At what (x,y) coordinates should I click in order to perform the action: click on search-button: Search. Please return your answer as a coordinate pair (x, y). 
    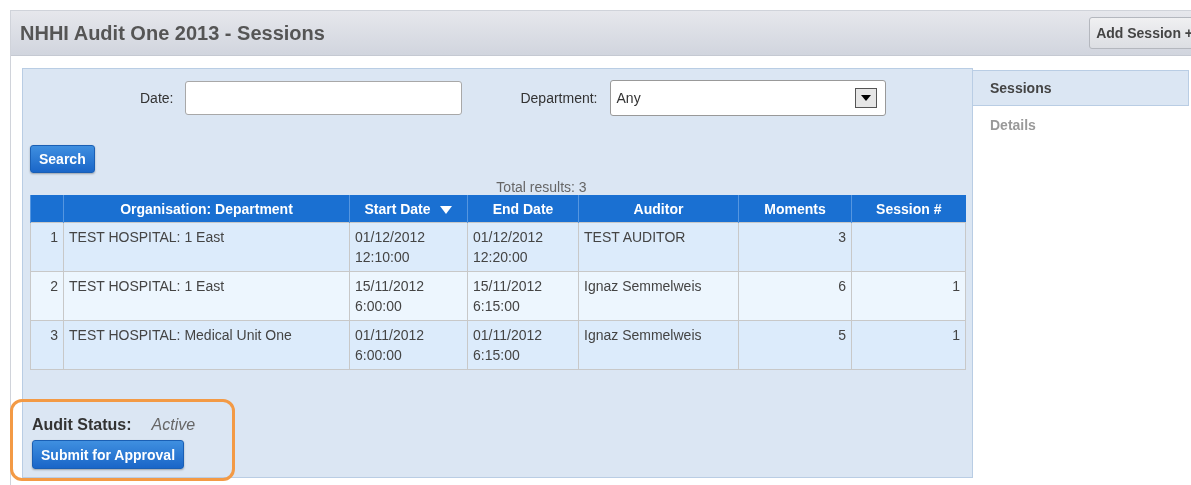
    Looking at the image, I should click on (62, 159).